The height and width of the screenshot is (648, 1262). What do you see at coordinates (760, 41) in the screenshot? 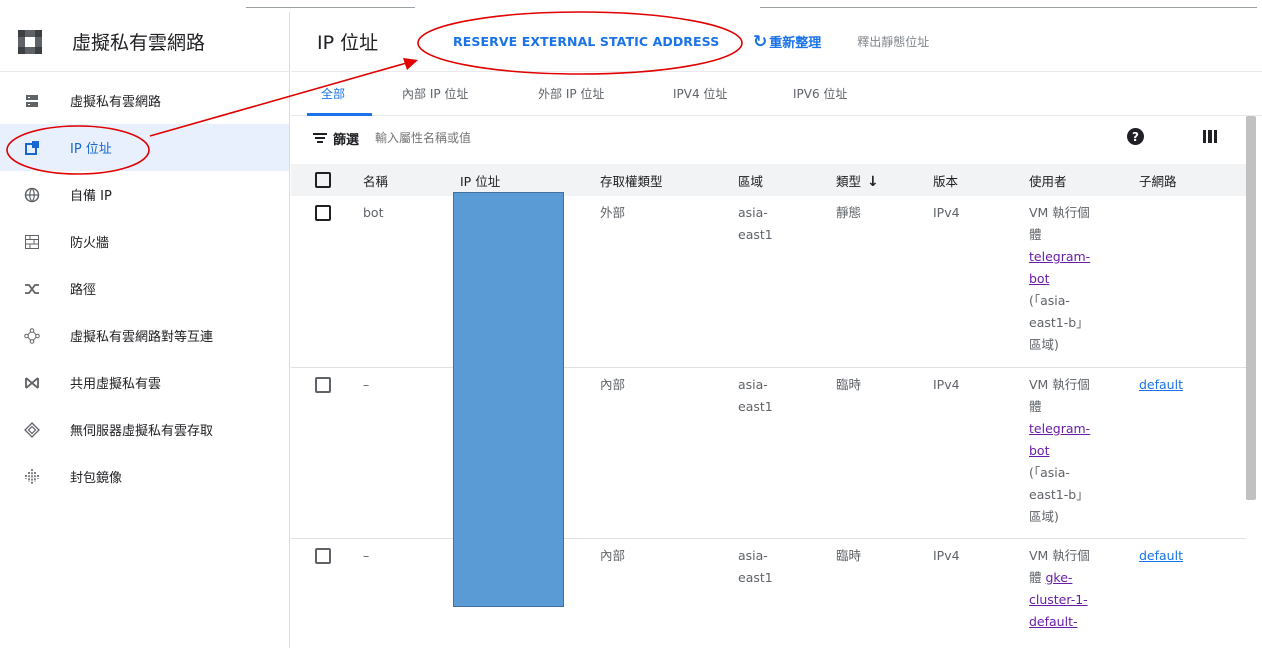
I see `refresh-icon: ↻` at bounding box center [760, 41].